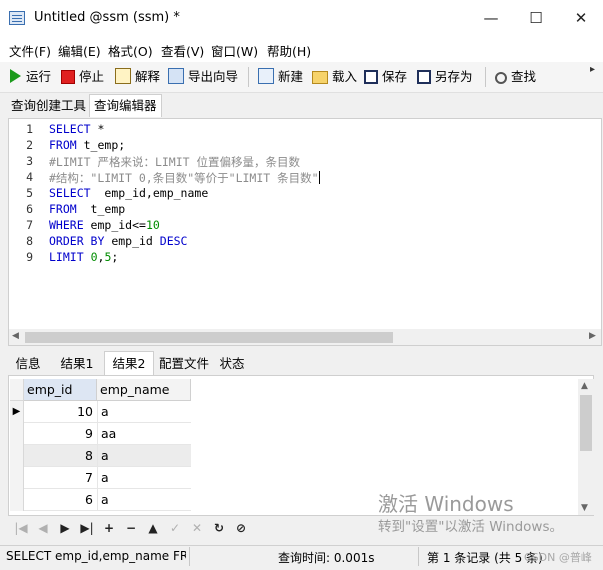 The width and height of the screenshot is (603, 570). Describe the element at coordinates (153, 528) in the screenshot. I see `apply-changes-icon: ▲` at that location.